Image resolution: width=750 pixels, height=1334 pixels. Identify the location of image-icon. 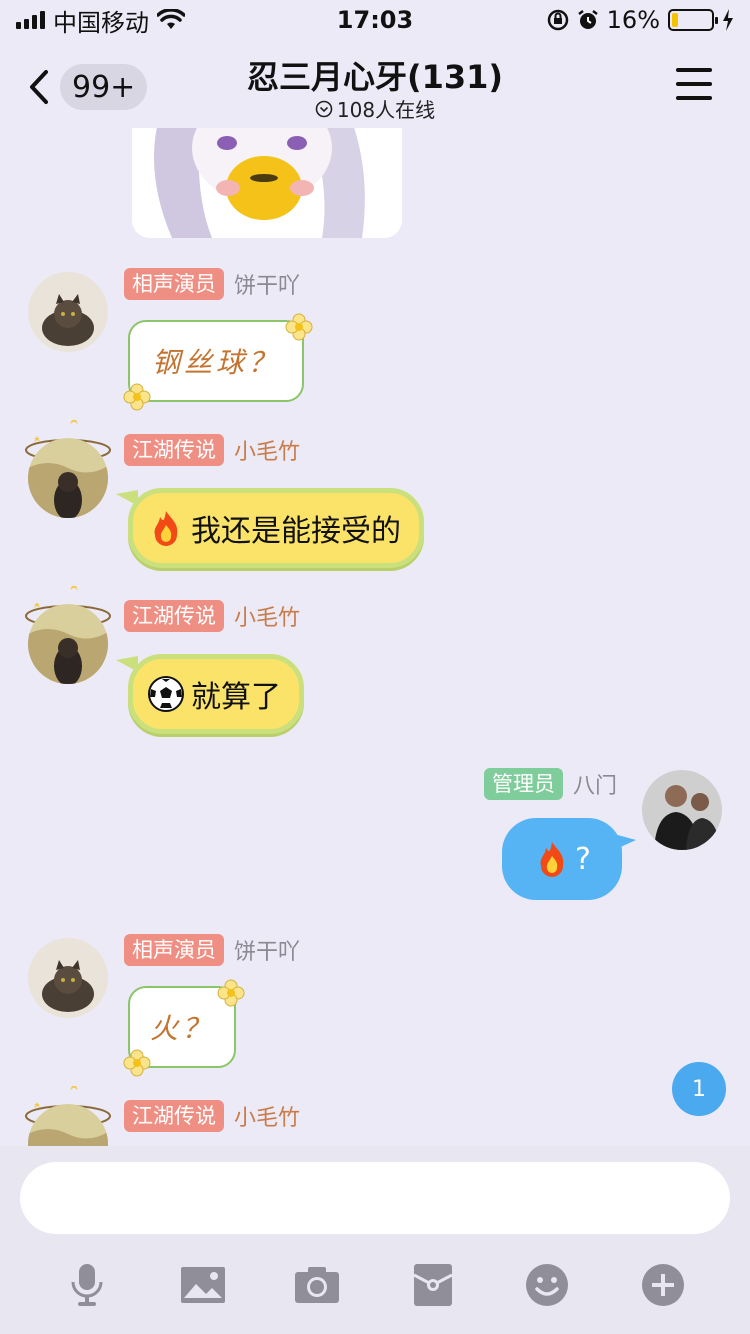
(203, 1285).